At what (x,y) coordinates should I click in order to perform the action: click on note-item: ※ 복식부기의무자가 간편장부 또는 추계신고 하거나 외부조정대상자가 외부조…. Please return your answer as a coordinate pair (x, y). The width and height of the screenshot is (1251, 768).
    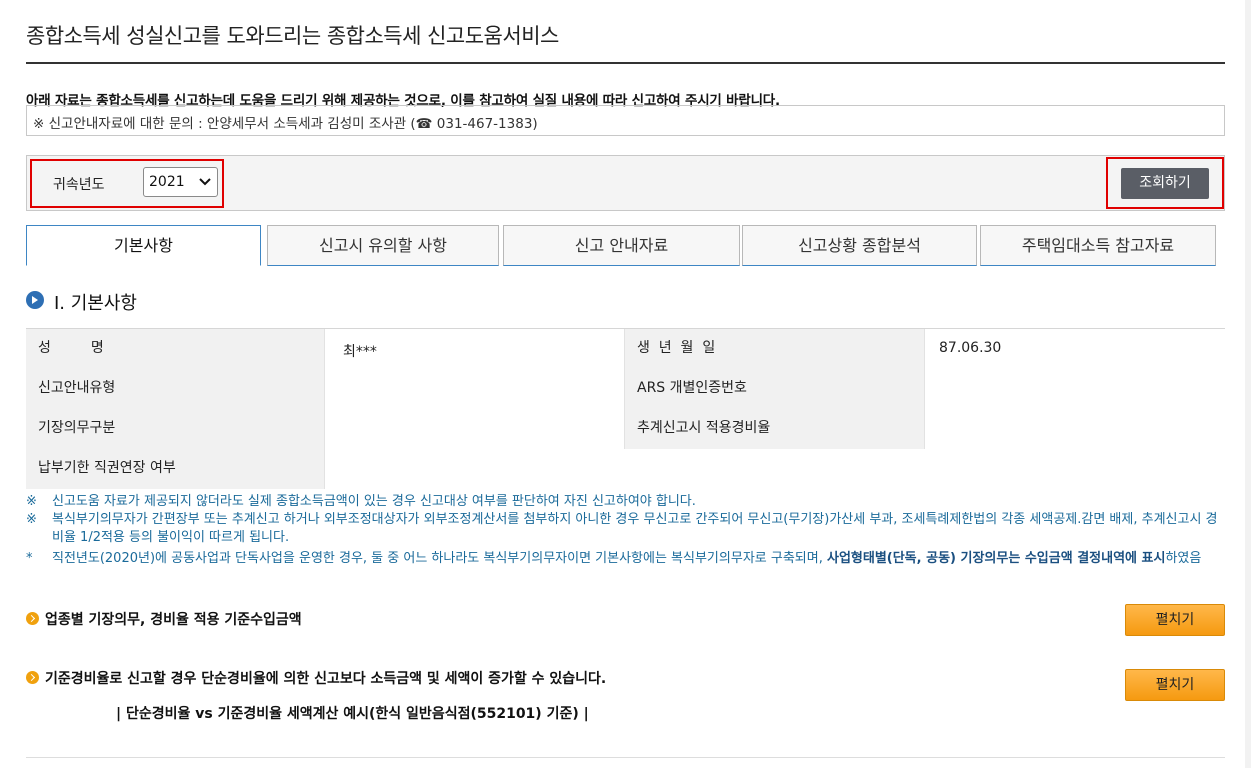
    Looking at the image, I should click on (625, 529).